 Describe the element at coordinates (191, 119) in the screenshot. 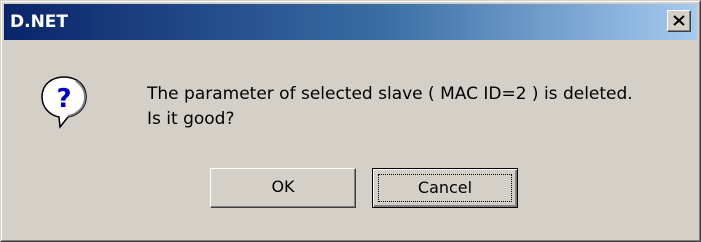

I see `message-line-2: Is it good?` at that location.